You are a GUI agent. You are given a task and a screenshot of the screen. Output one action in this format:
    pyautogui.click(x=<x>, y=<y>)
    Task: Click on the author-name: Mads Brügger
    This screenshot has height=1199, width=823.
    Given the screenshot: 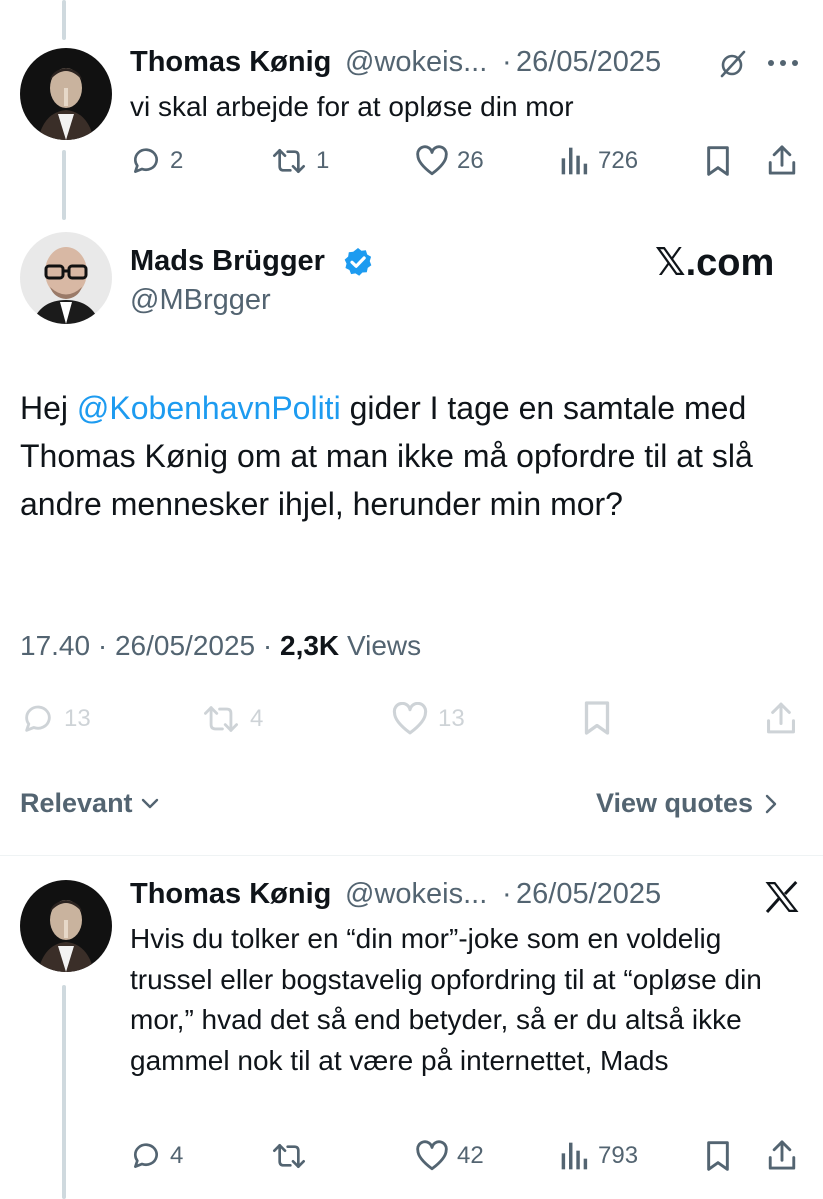 What is the action you would take?
    pyautogui.click(x=227, y=261)
    